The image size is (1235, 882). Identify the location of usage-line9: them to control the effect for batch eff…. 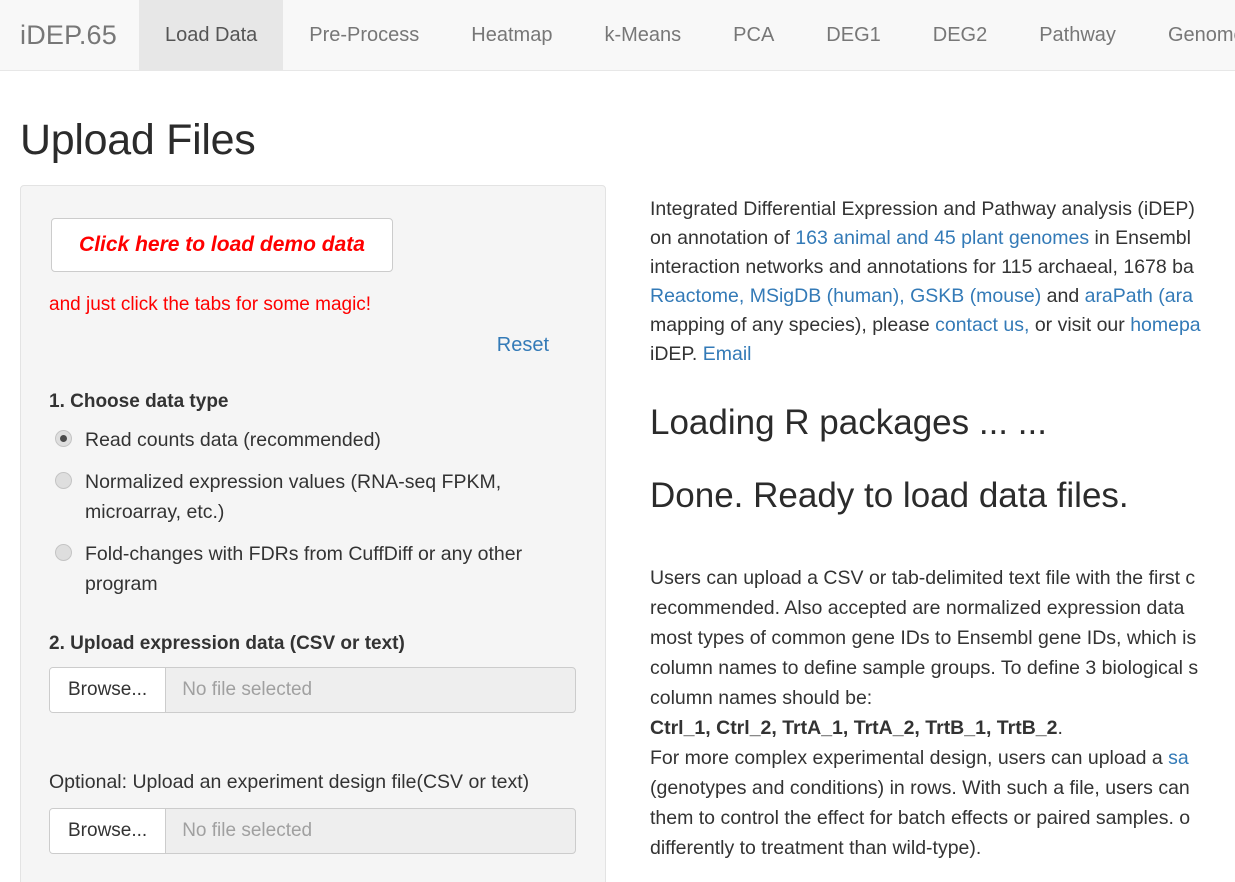
(920, 818).